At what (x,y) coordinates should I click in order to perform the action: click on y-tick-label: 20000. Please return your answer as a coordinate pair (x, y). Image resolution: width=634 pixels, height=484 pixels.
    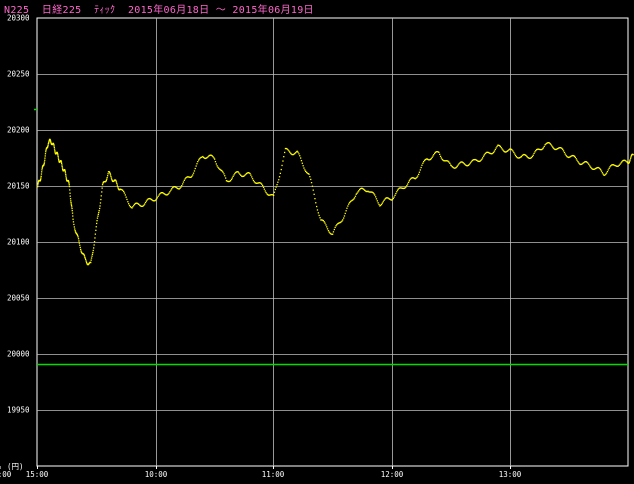
    Looking at the image, I should click on (18, 354).